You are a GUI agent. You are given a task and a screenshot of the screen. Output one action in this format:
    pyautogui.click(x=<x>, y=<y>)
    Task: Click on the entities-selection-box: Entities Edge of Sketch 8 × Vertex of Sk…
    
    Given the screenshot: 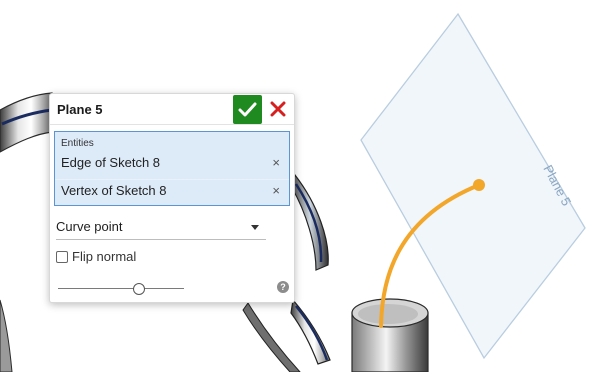 What is the action you would take?
    pyautogui.click(x=172, y=168)
    